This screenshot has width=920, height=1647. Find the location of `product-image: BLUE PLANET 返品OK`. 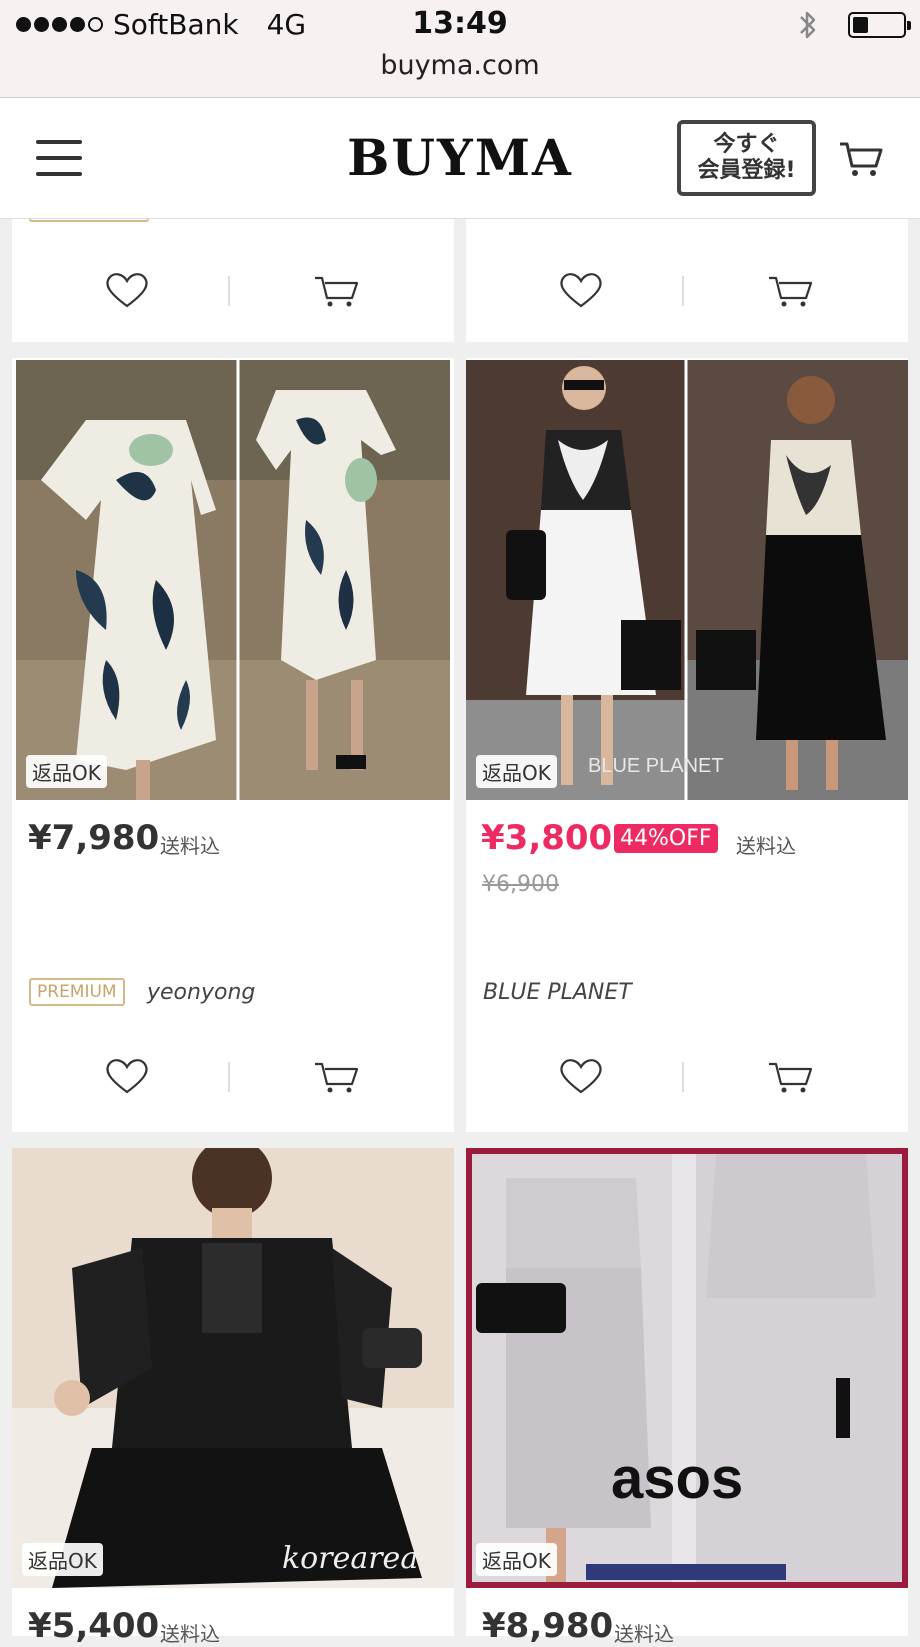

product-image: BLUE PLANET 返品OK is located at coordinates (687, 580).